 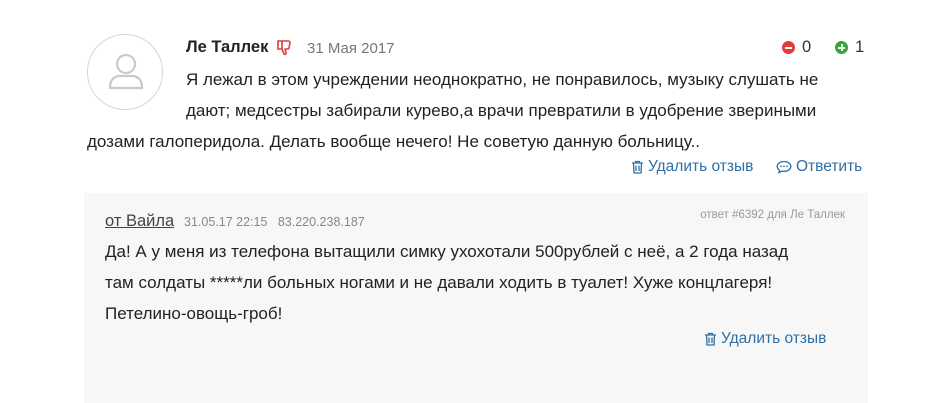 I want to click on reply-link: Ответить, so click(x=819, y=167).